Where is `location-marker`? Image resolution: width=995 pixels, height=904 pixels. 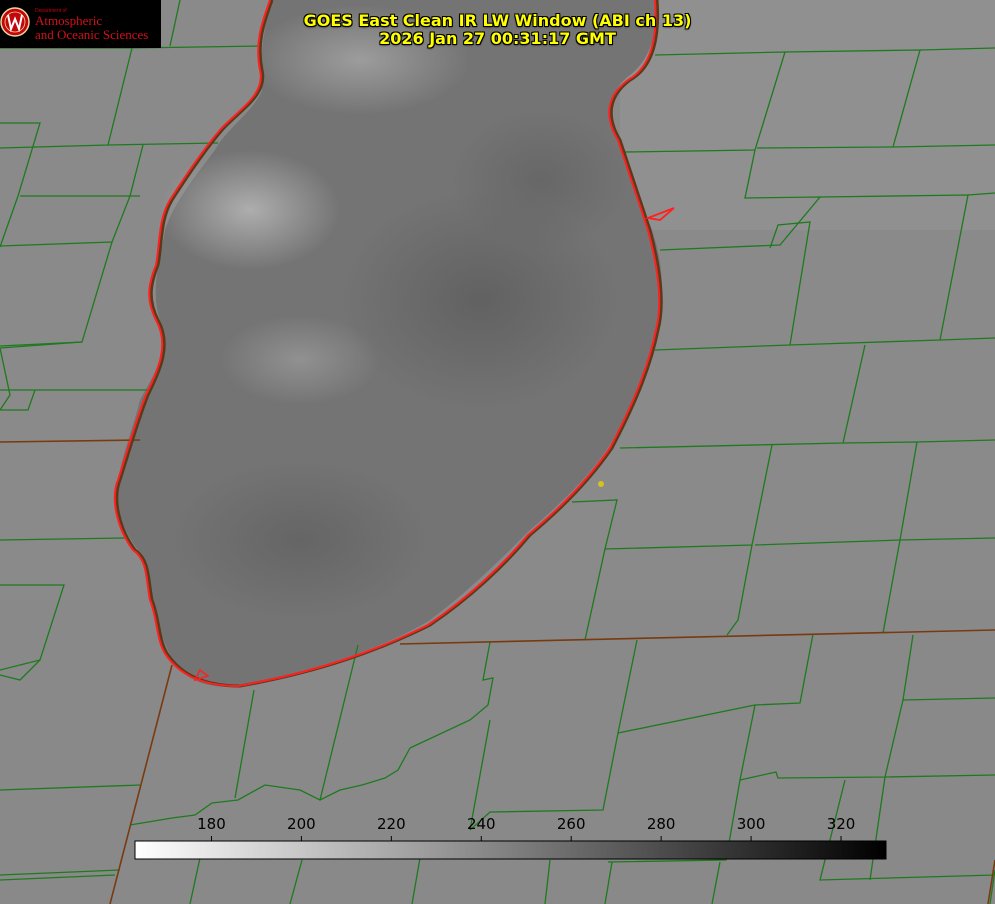
location-marker is located at coordinates (601, 484).